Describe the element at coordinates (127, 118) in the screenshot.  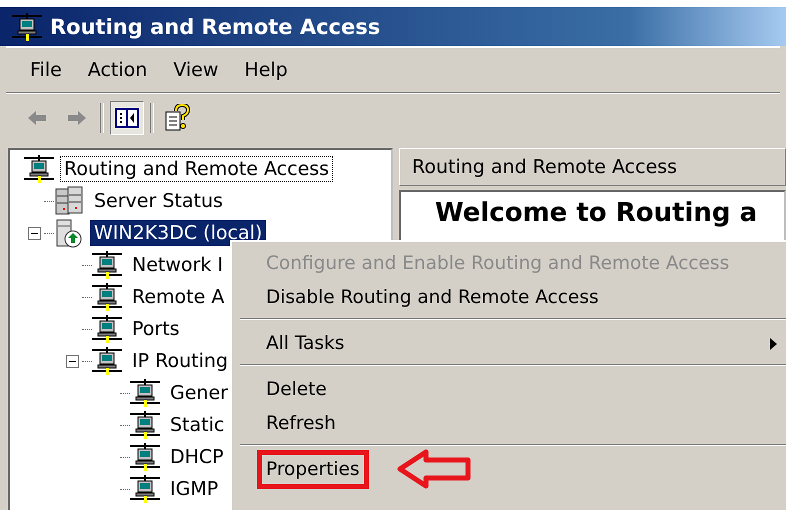
I see `console-tree-button` at that location.